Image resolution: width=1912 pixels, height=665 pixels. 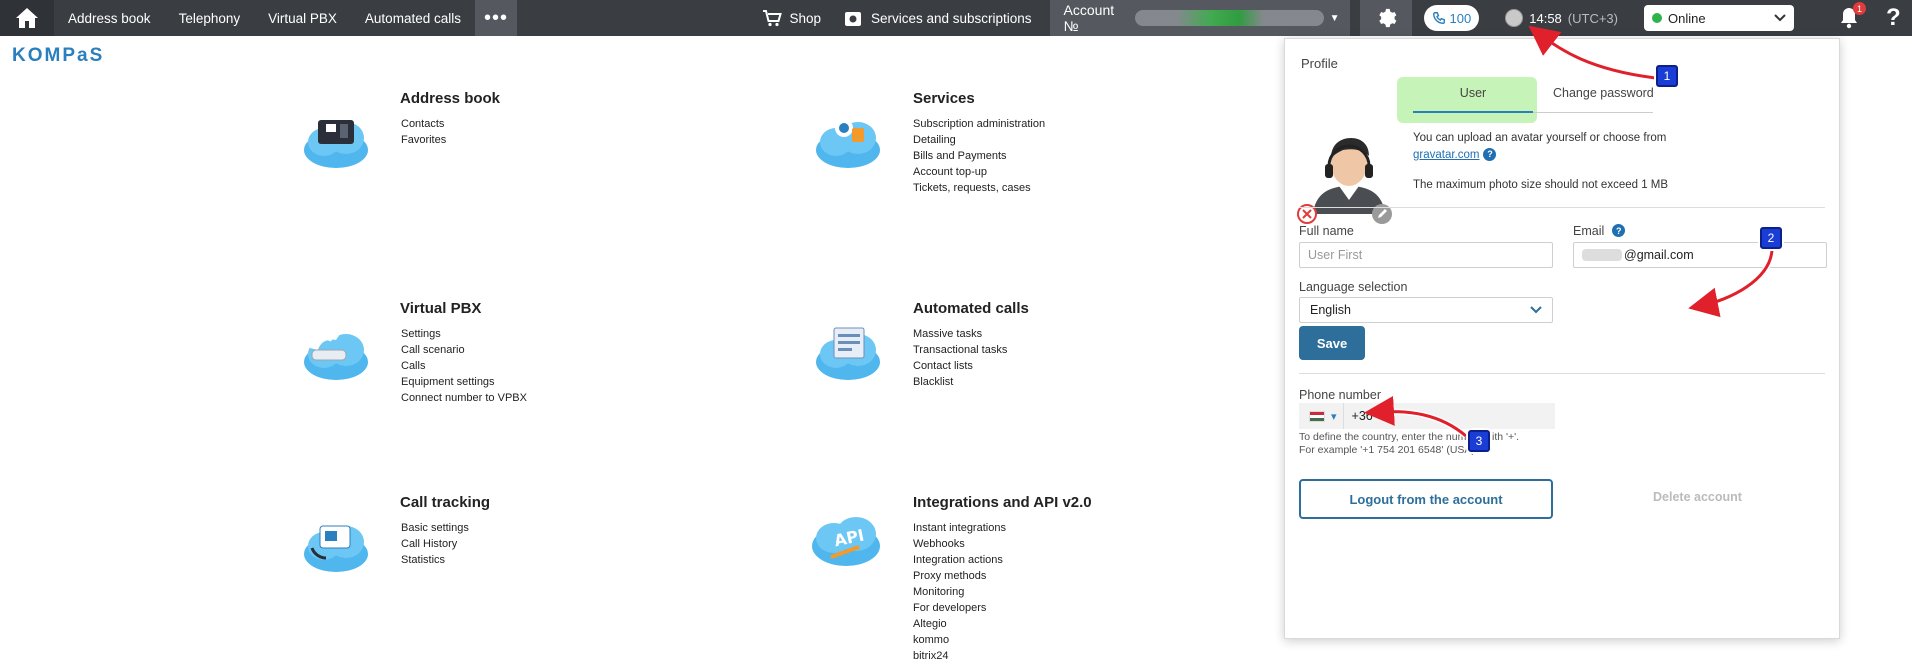 I want to click on divider, so click(x=1562, y=373).